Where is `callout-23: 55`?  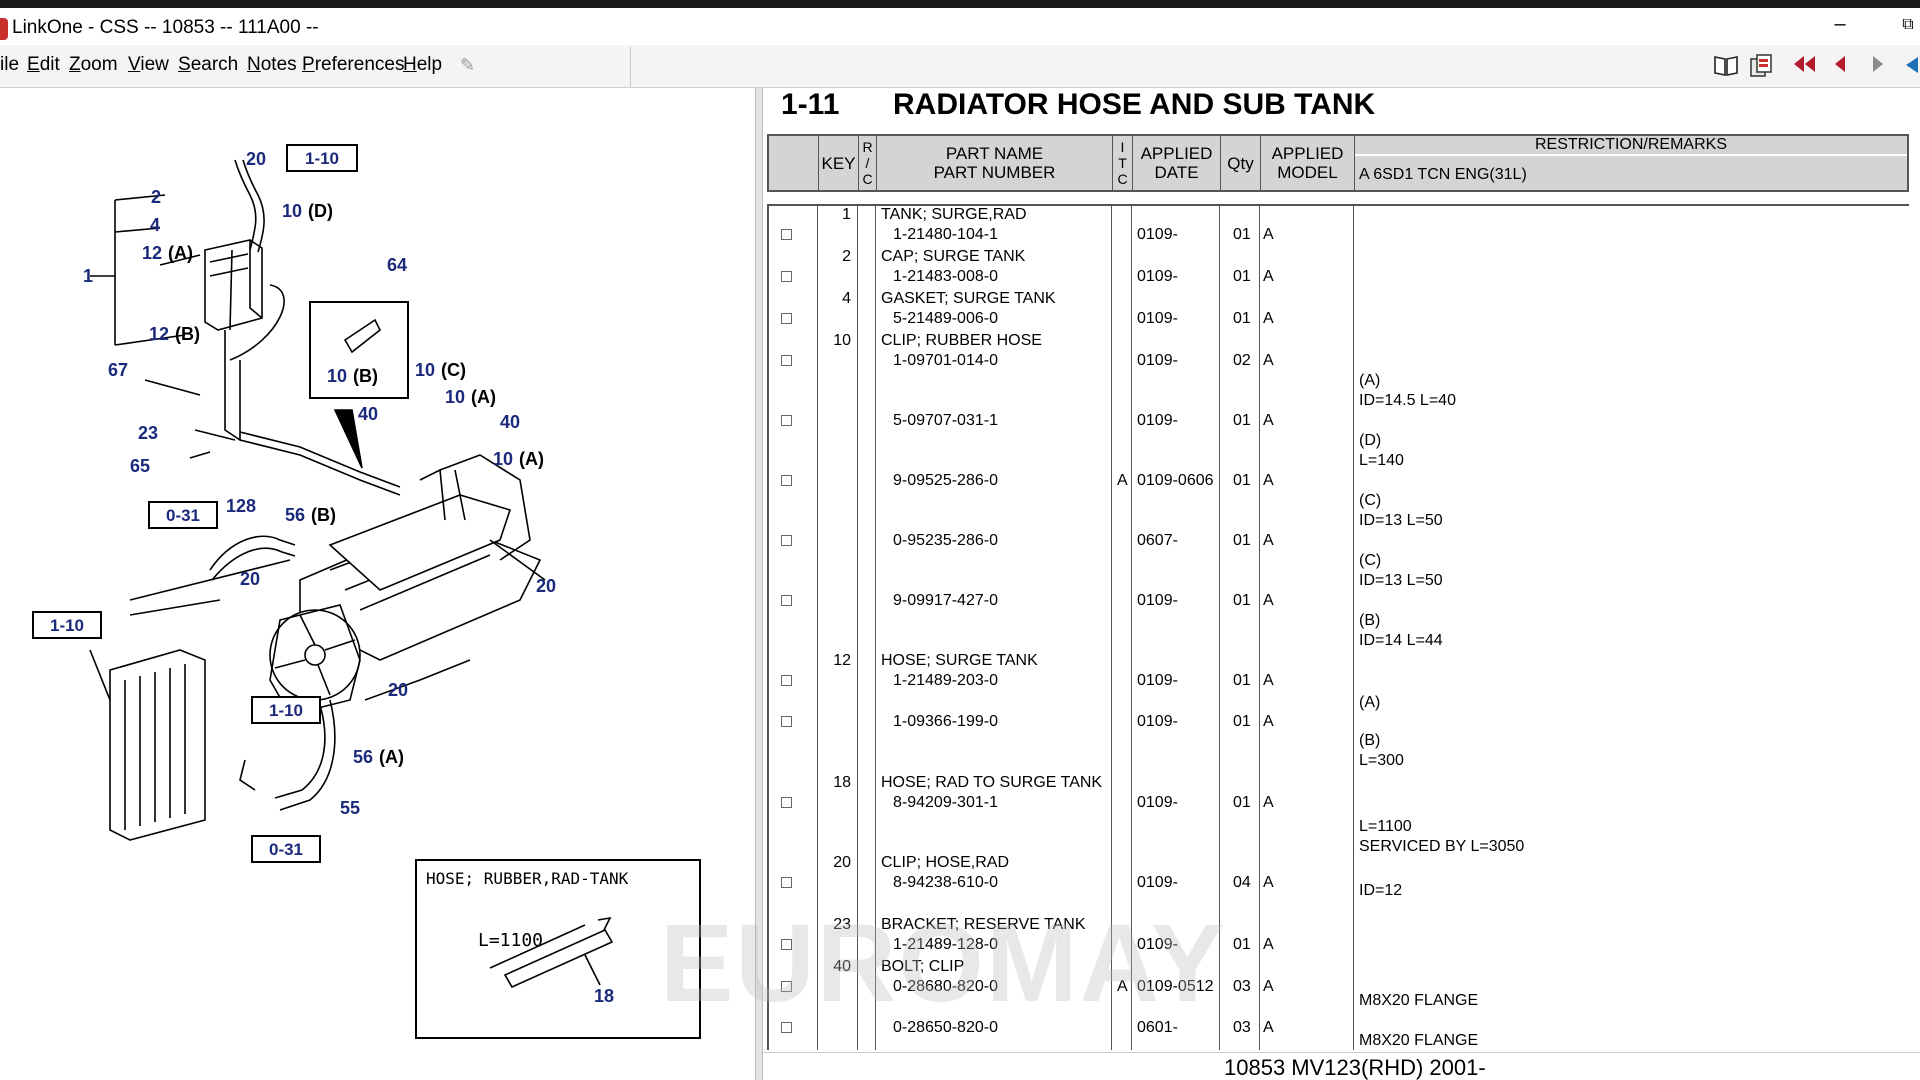
callout-23: 55 is located at coordinates (350, 808).